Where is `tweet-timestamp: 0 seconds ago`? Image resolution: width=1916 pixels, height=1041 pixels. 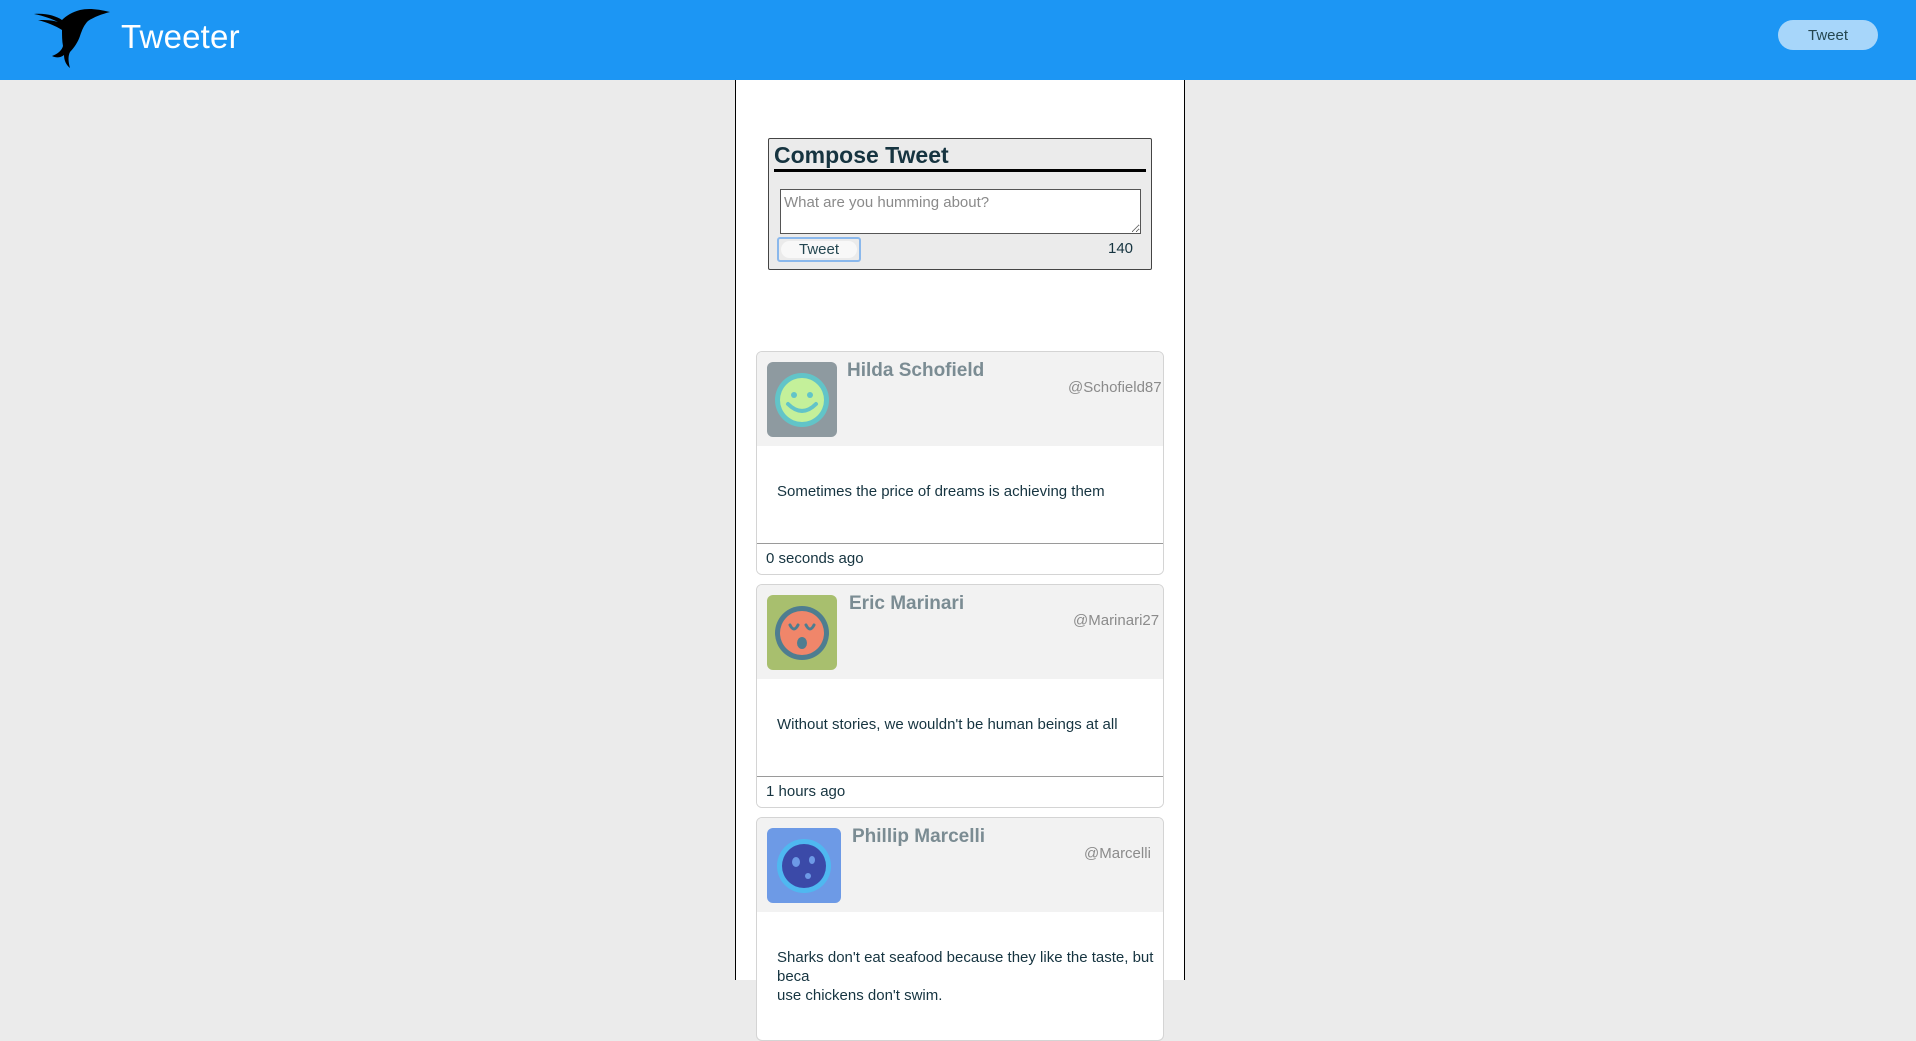
tweet-timestamp: 0 seconds ago is located at coordinates (815, 558).